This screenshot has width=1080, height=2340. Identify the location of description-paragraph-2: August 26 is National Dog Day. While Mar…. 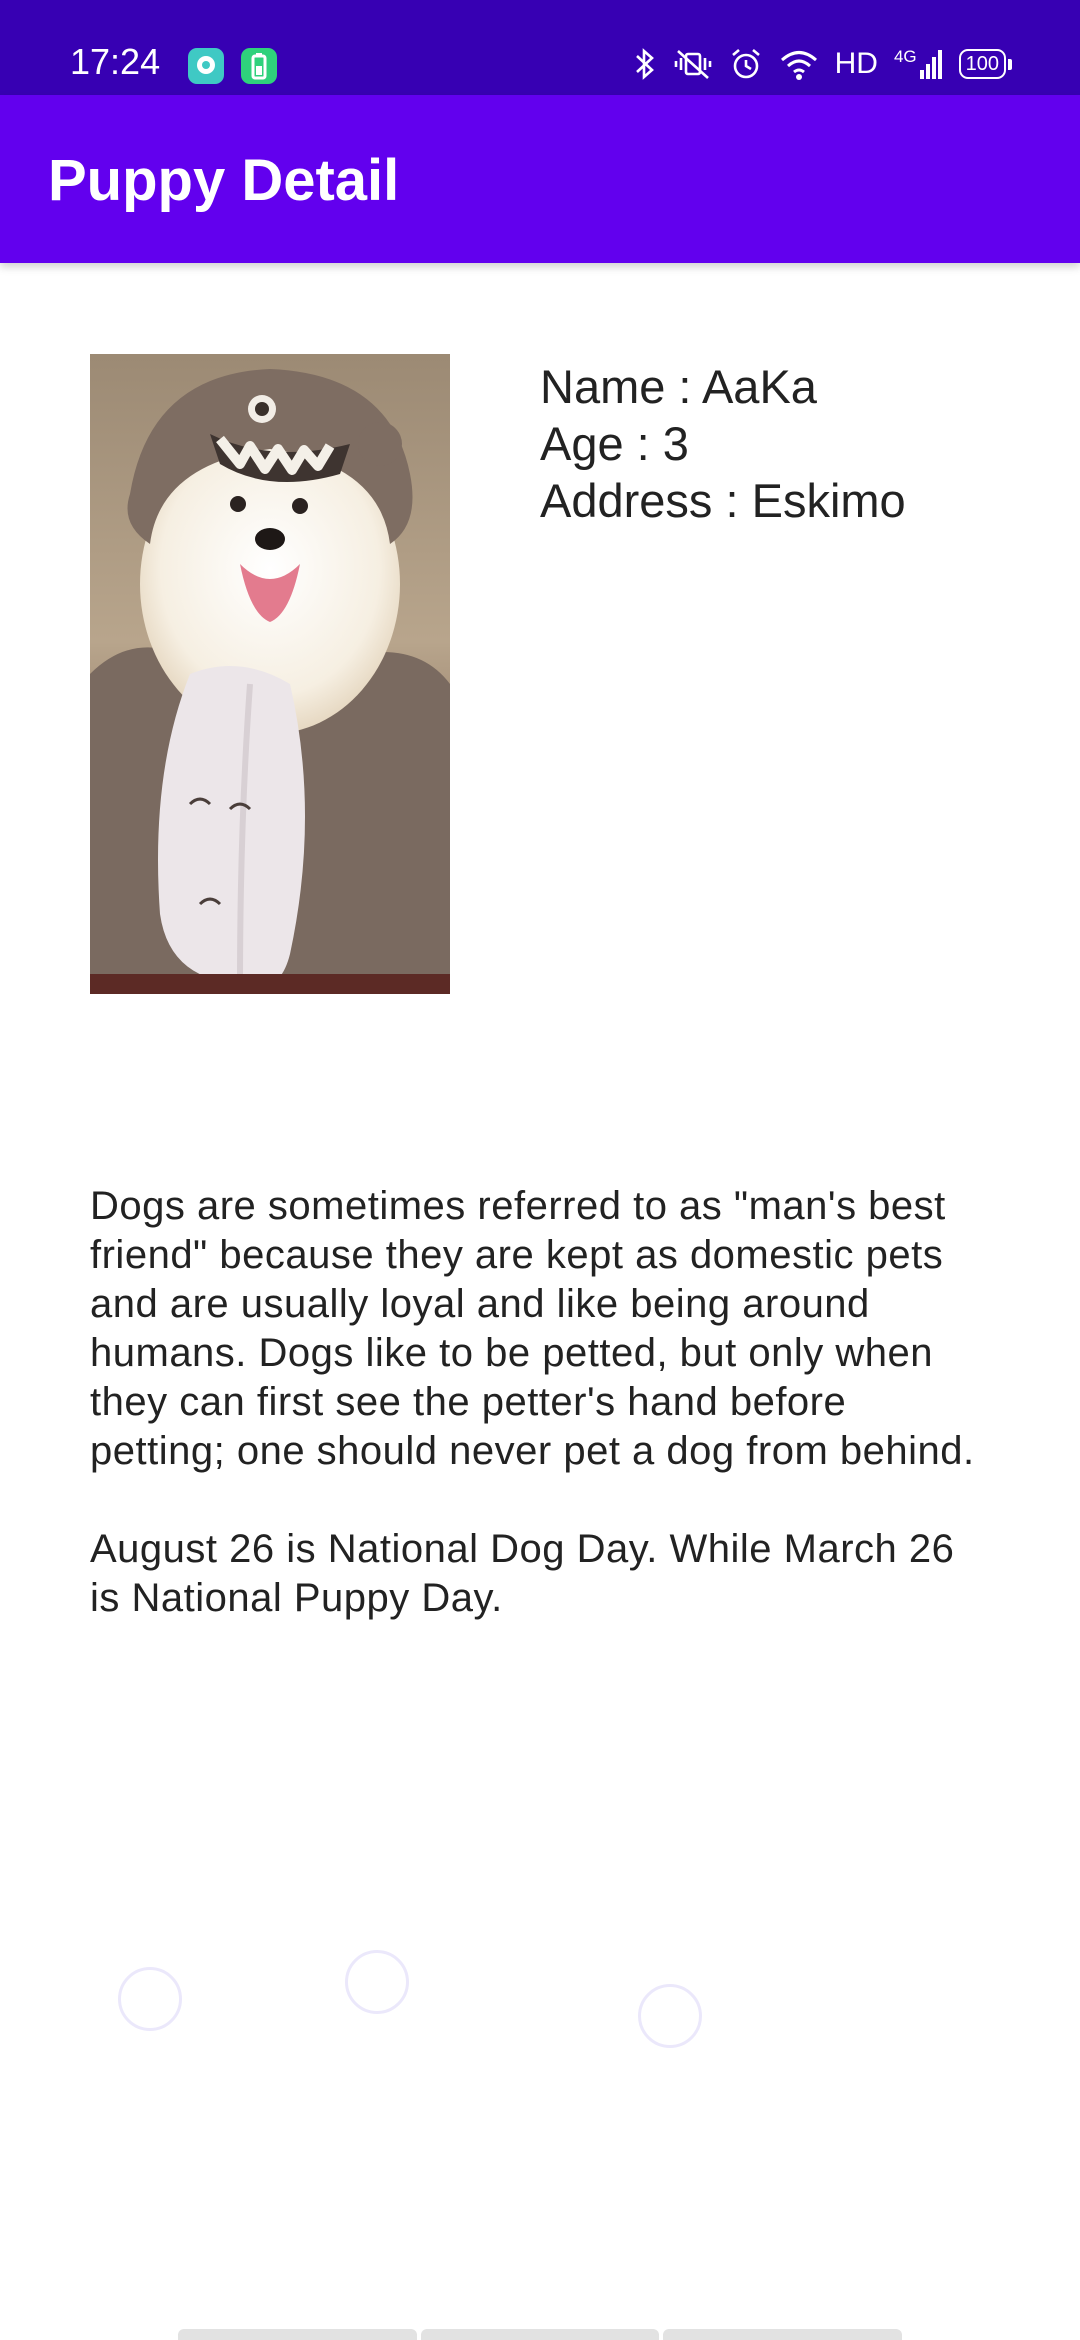
(522, 1573).